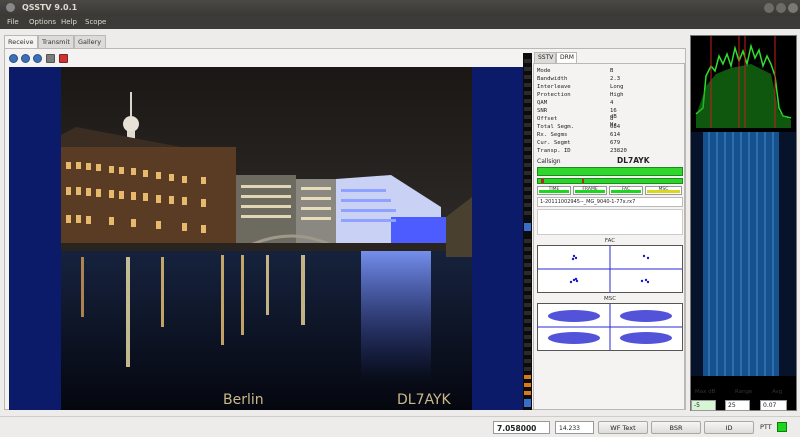 Image resolution: width=800 pixels, height=437 pixels. What do you see at coordinates (610, 327) in the screenshot?
I see `msc-constellation` at bounding box center [610, 327].